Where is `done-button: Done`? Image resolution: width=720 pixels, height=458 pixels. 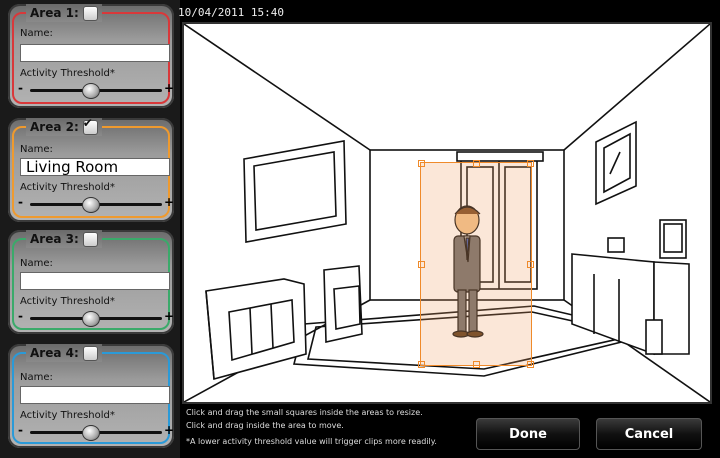 done-button: Done is located at coordinates (528, 434).